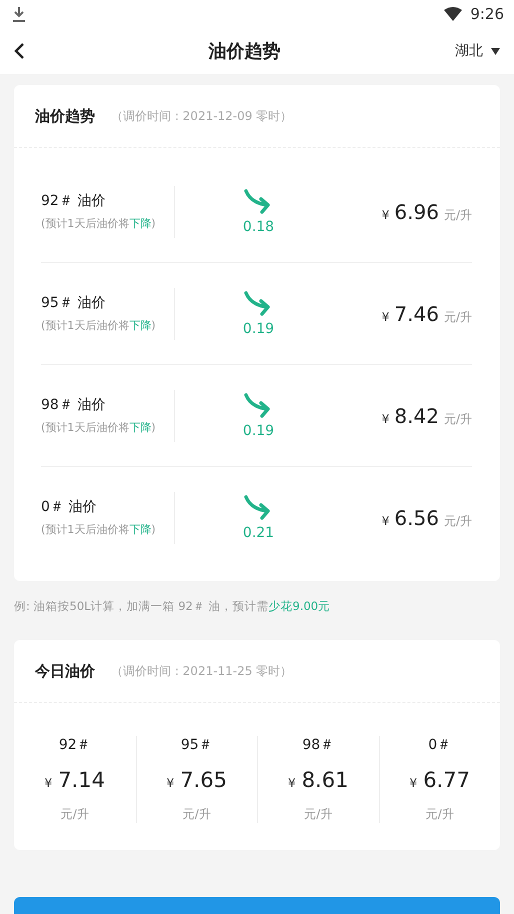  I want to click on saving-tip: 例: 油箱按50L计算，加满一箱 92＃ 油，预计需少花9.00元, so click(173, 606).